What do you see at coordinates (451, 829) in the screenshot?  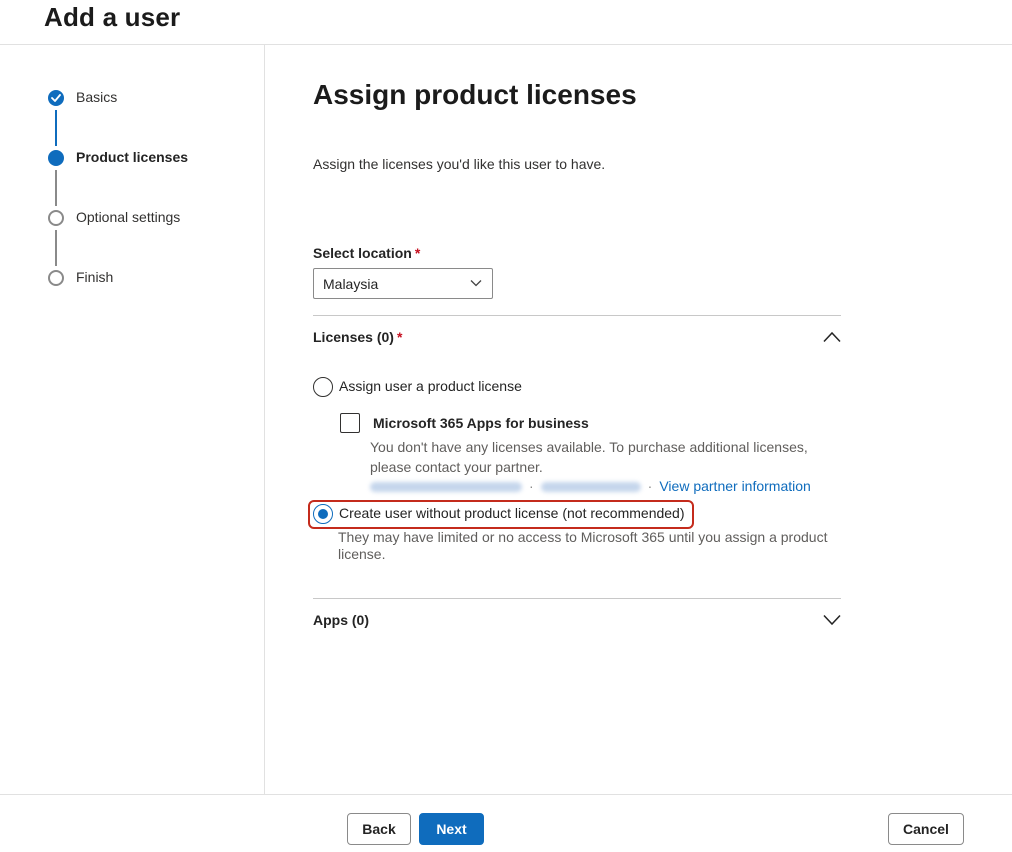 I see `next-button: Next` at bounding box center [451, 829].